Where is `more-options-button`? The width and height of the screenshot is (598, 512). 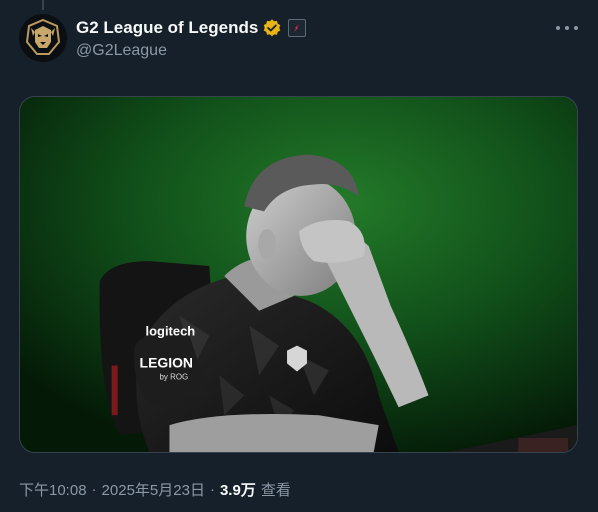 more-options-button is located at coordinates (567, 28).